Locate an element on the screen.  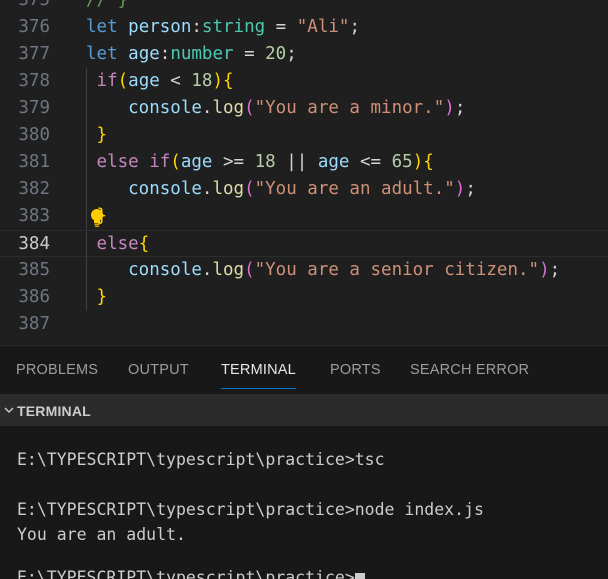
terminal-line: You are an adult. is located at coordinates (101, 534).